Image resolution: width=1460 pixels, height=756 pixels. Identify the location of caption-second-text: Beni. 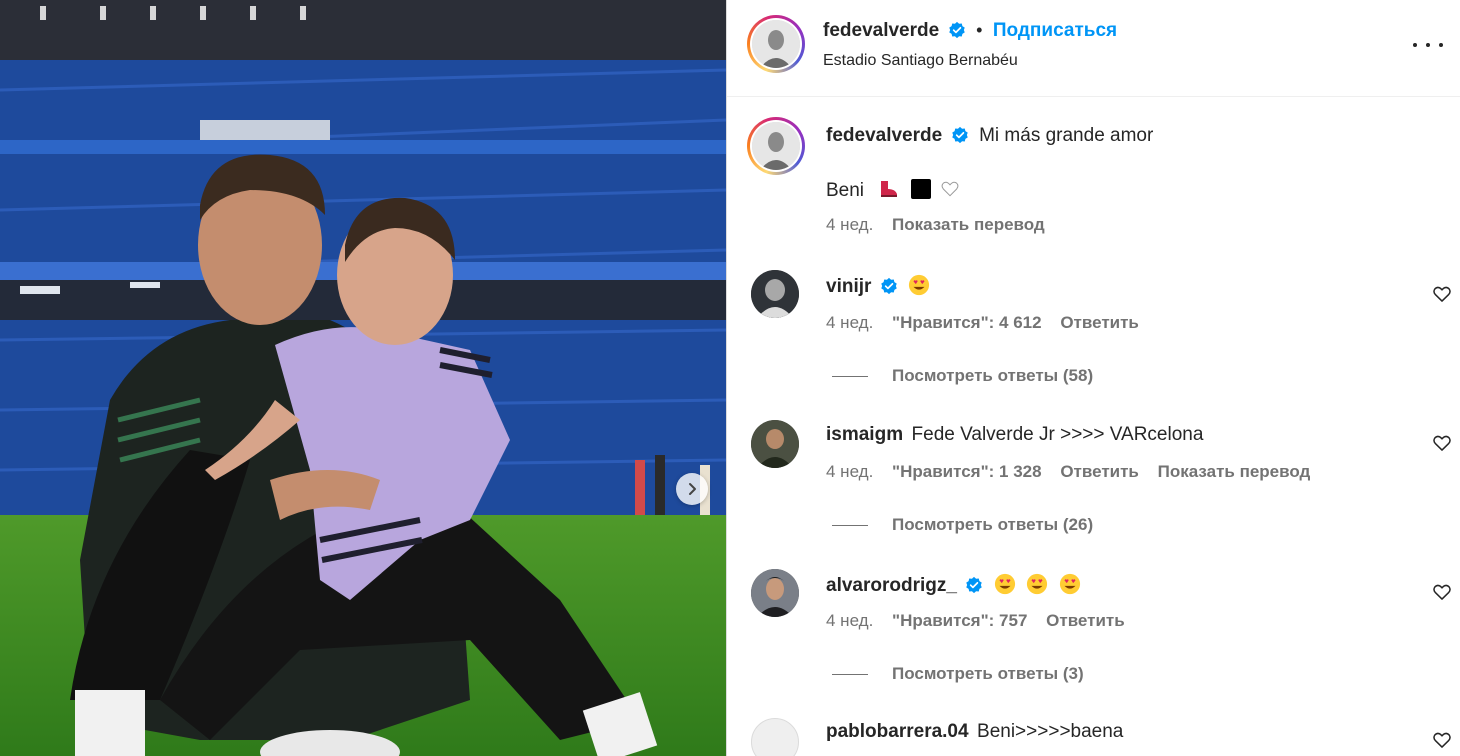
(845, 190).